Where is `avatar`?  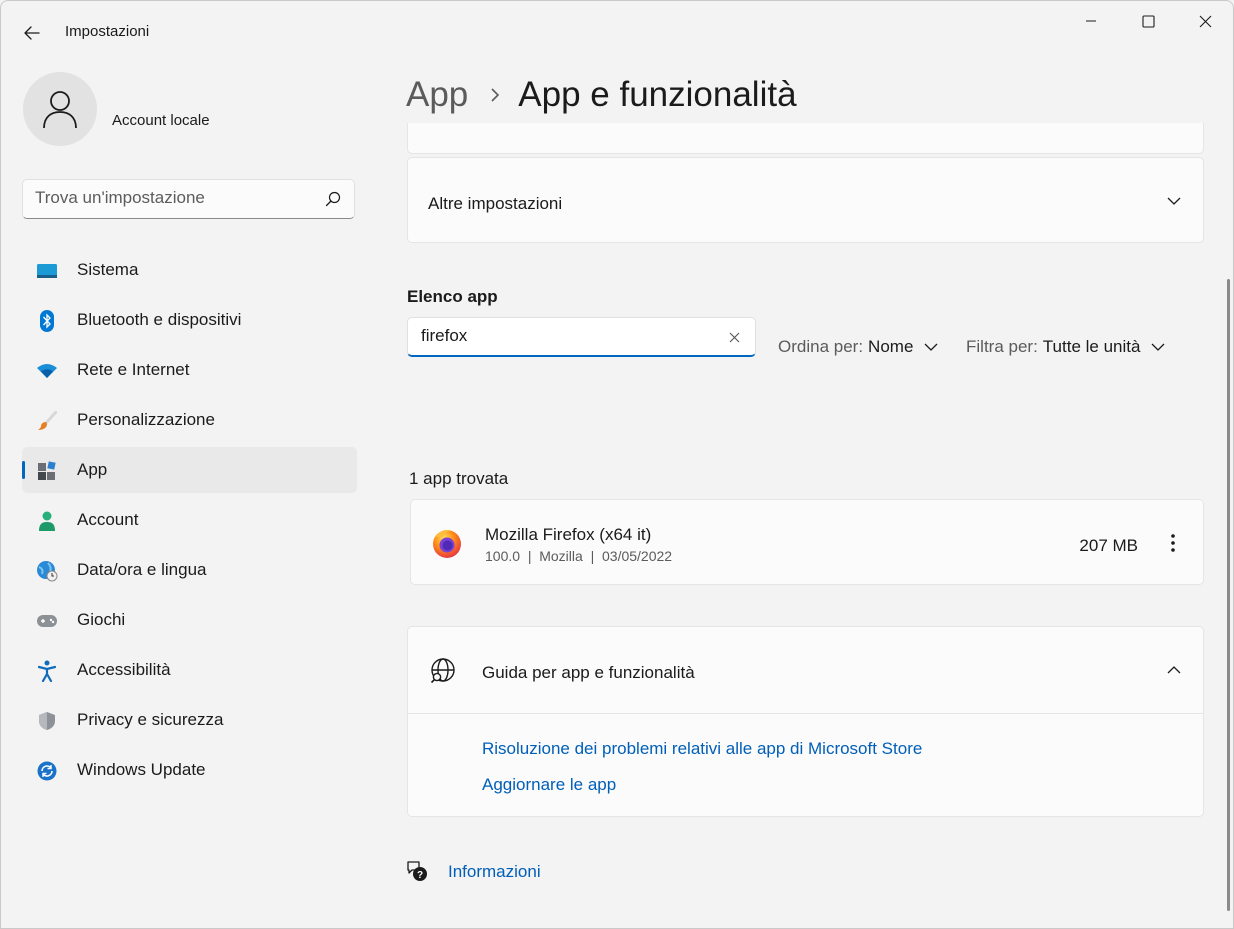 avatar is located at coordinates (60, 109).